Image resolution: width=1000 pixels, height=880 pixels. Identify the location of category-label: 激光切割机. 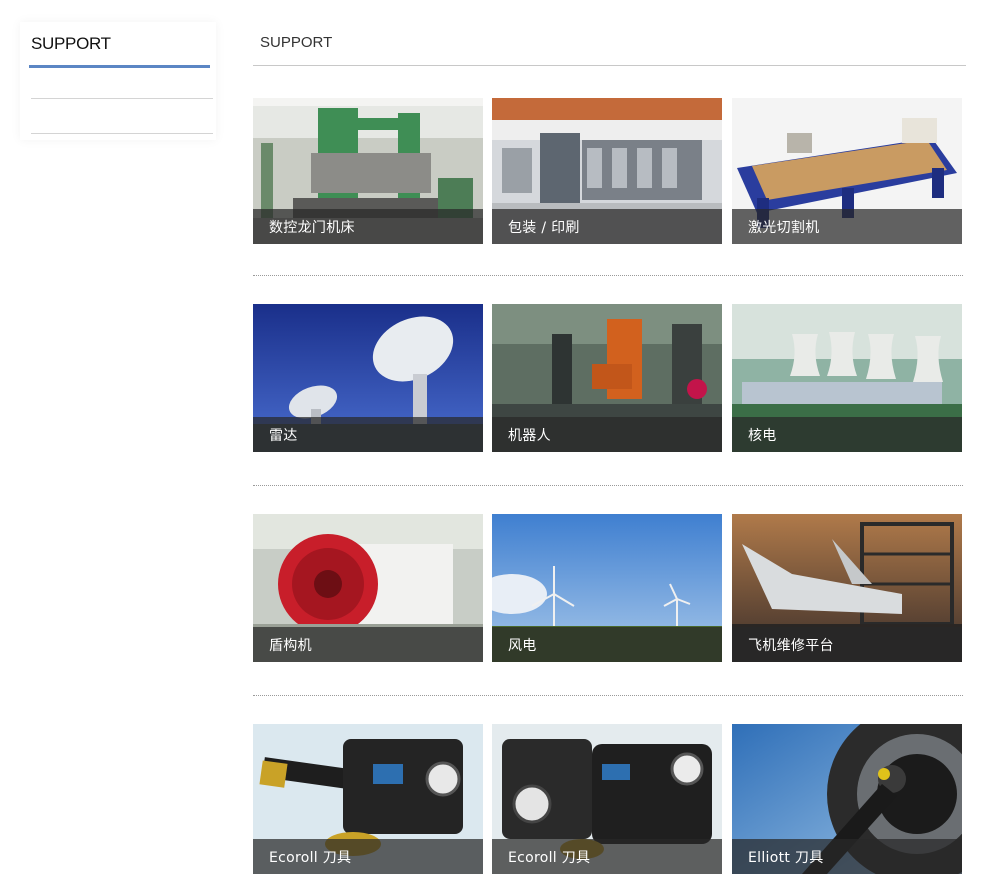
(784, 228).